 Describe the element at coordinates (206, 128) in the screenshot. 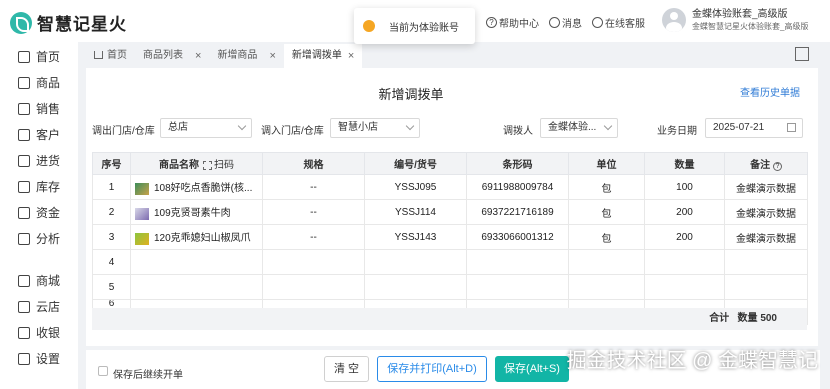

I see `from-store-select: 总店` at that location.